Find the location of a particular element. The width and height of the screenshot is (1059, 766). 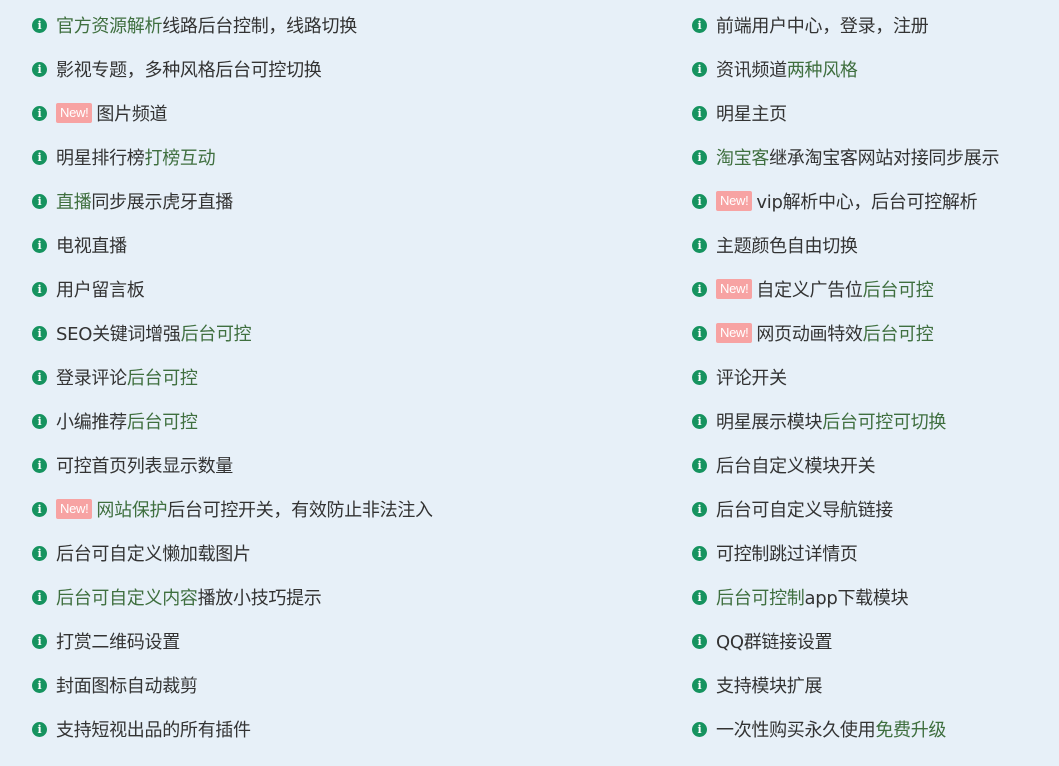

feature-item: i 后台可控制 app下载模块 is located at coordinates (845, 597).